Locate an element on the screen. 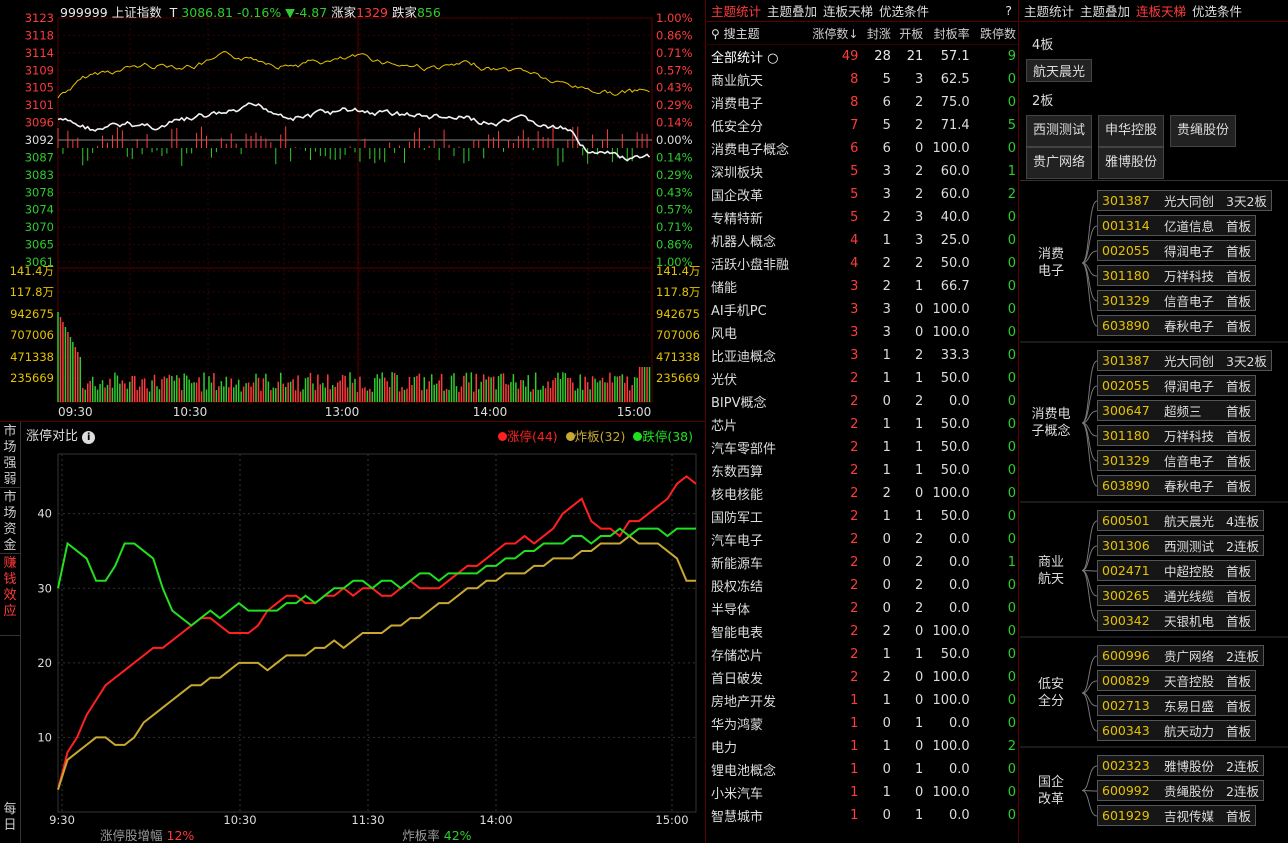 The image size is (1288, 843). stock-tag: 300647 超频三 首板 is located at coordinates (1177, 410).